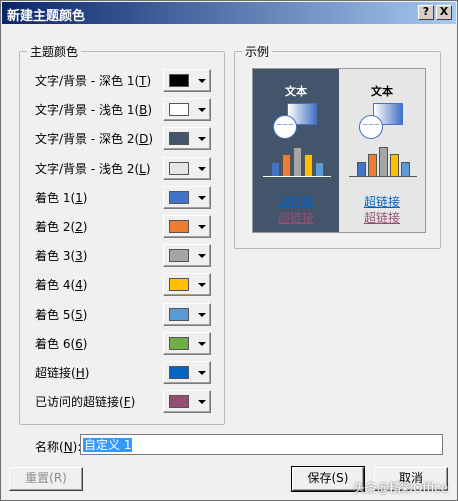 This screenshot has width=458, height=501. Describe the element at coordinates (124, 226) in the screenshot. I see `theme-color-row: 着色 2(2)` at that location.